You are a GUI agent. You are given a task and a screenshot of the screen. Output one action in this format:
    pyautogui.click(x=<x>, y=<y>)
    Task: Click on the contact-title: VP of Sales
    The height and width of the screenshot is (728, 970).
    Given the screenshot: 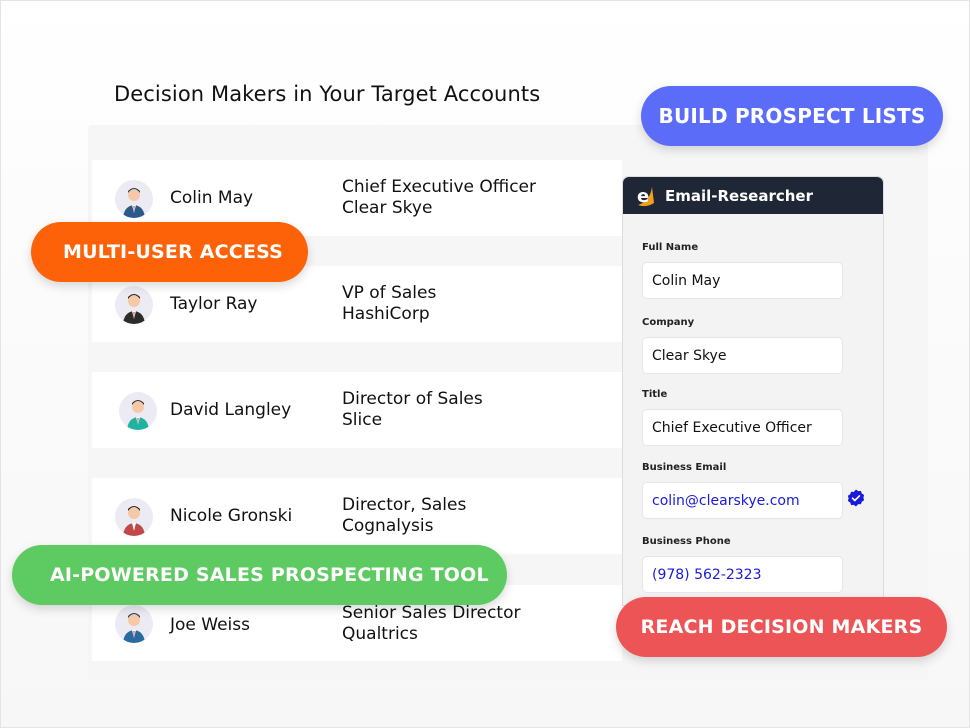 What is the action you would take?
    pyautogui.click(x=389, y=293)
    